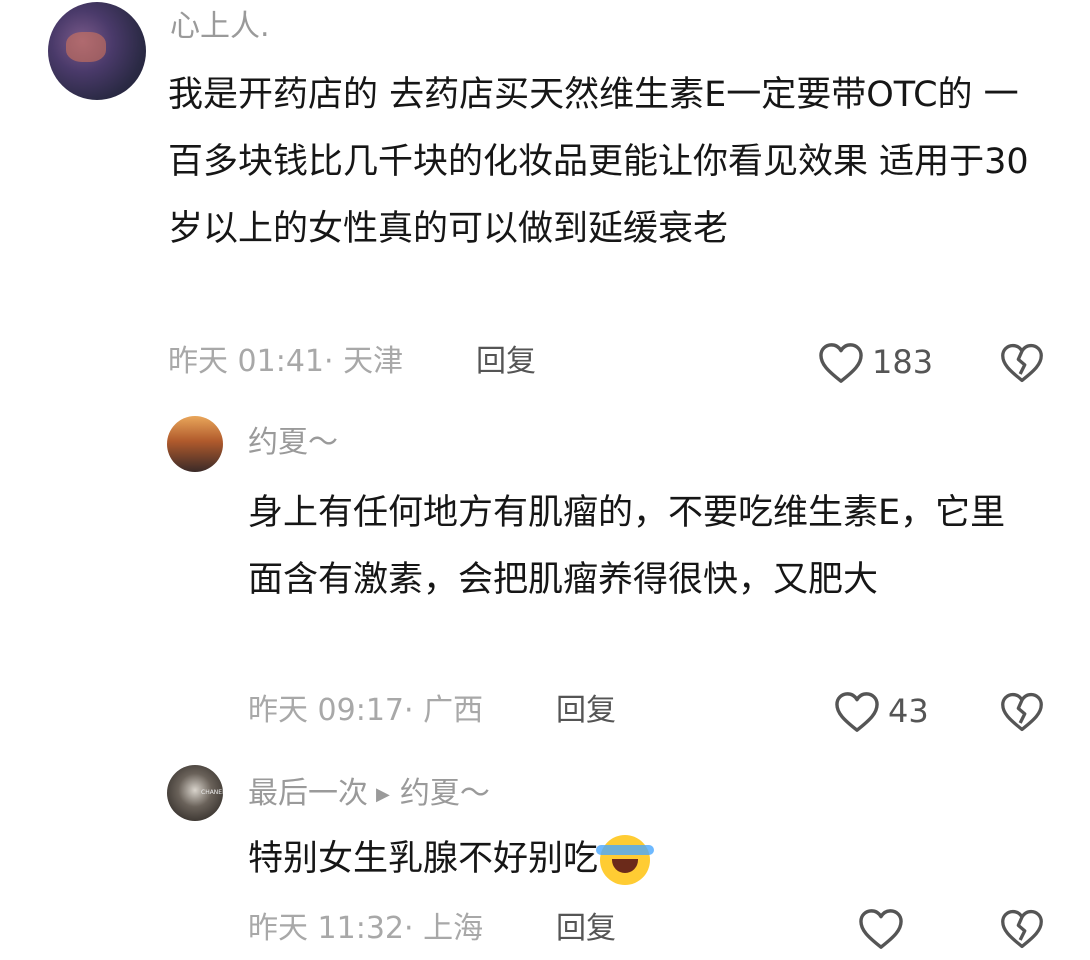 The height and width of the screenshot is (960, 1090). I want to click on comment-text-body: 特别女生乳腺不好别吃, so click(423, 859).